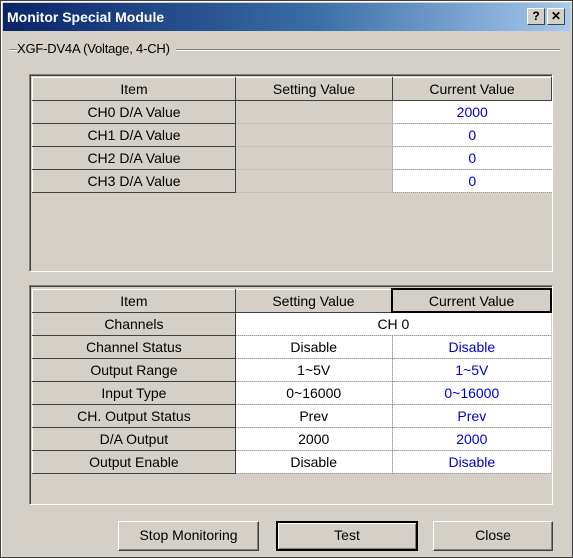  Describe the element at coordinates (134, 346) in the screenshot. I see `row-item-label: Channel Status` at that location.